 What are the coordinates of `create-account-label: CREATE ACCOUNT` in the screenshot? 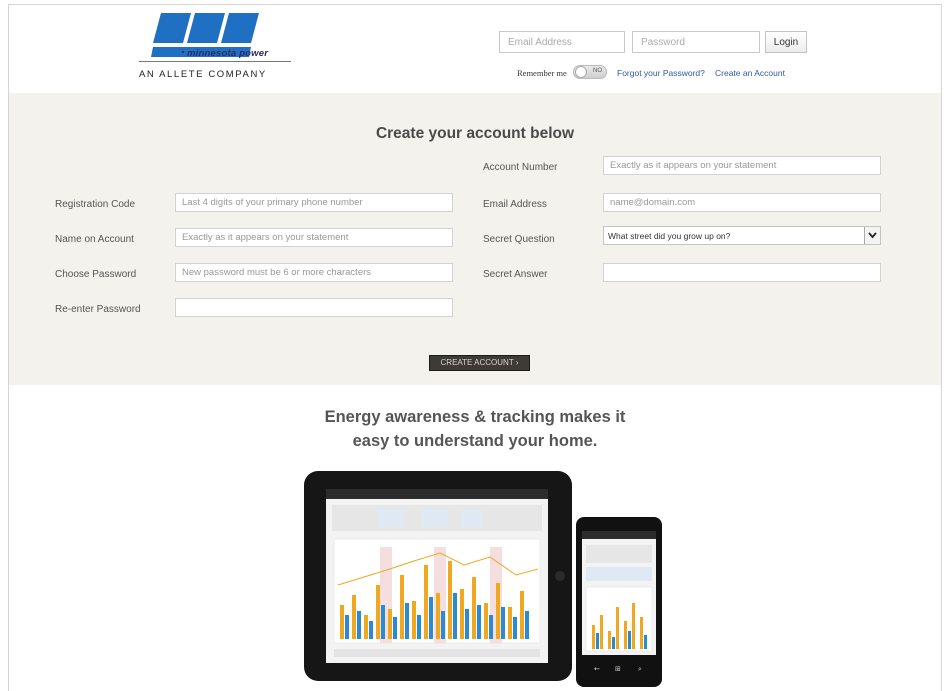 It's located at (477, 362).